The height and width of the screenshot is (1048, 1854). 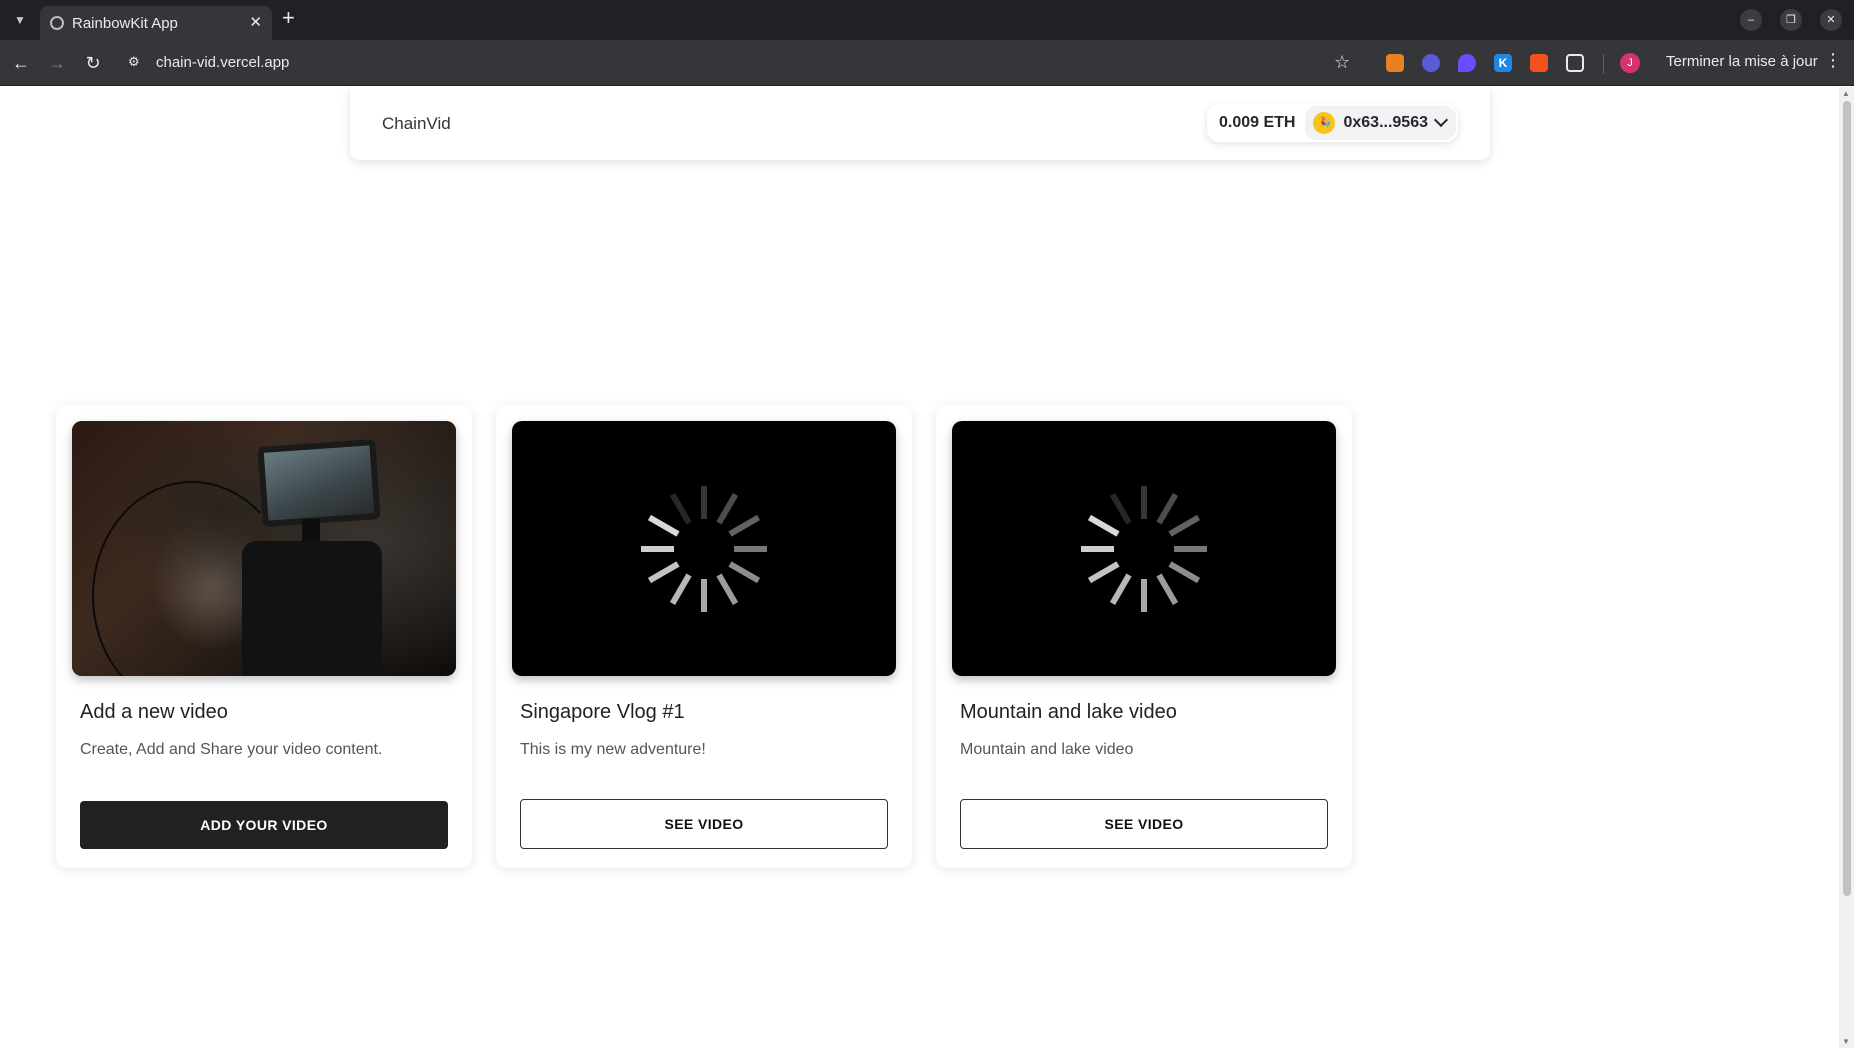 I want to click on wallet-connect-button: 0.009 ETH 🎉 0x63...9563, so click(x=1332, y=123).